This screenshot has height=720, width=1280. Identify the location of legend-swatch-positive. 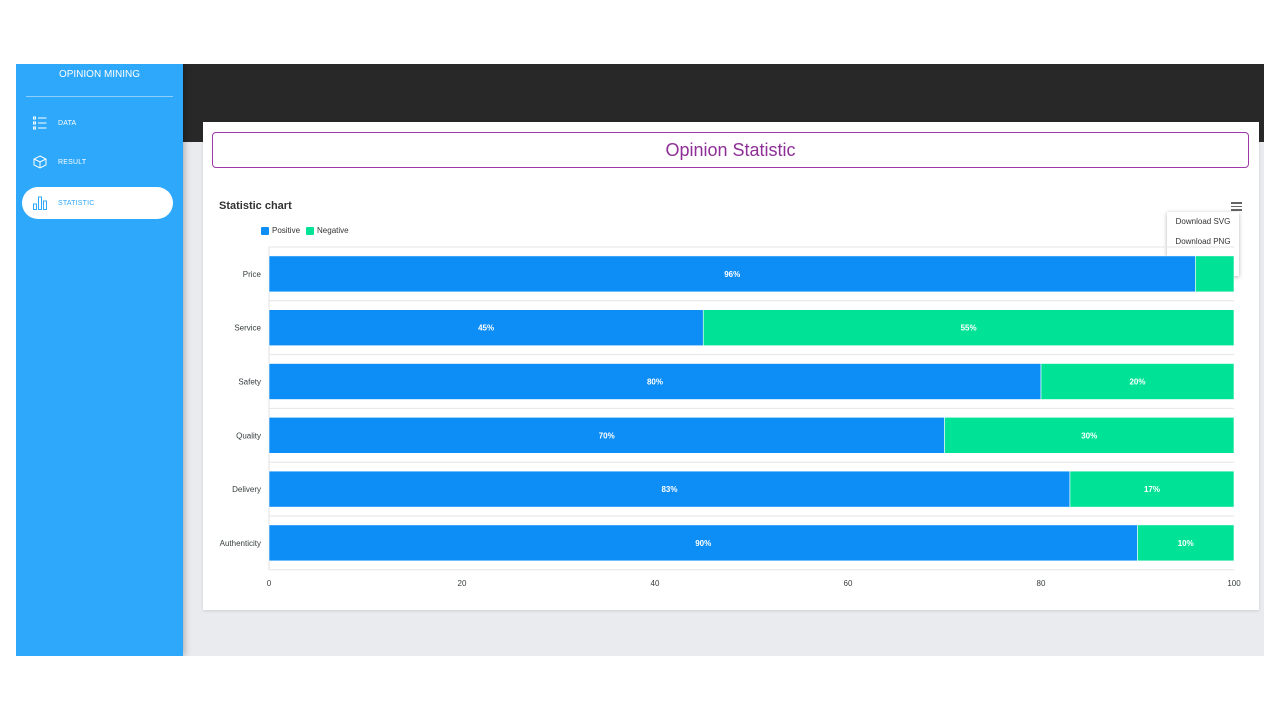
(265, 230).